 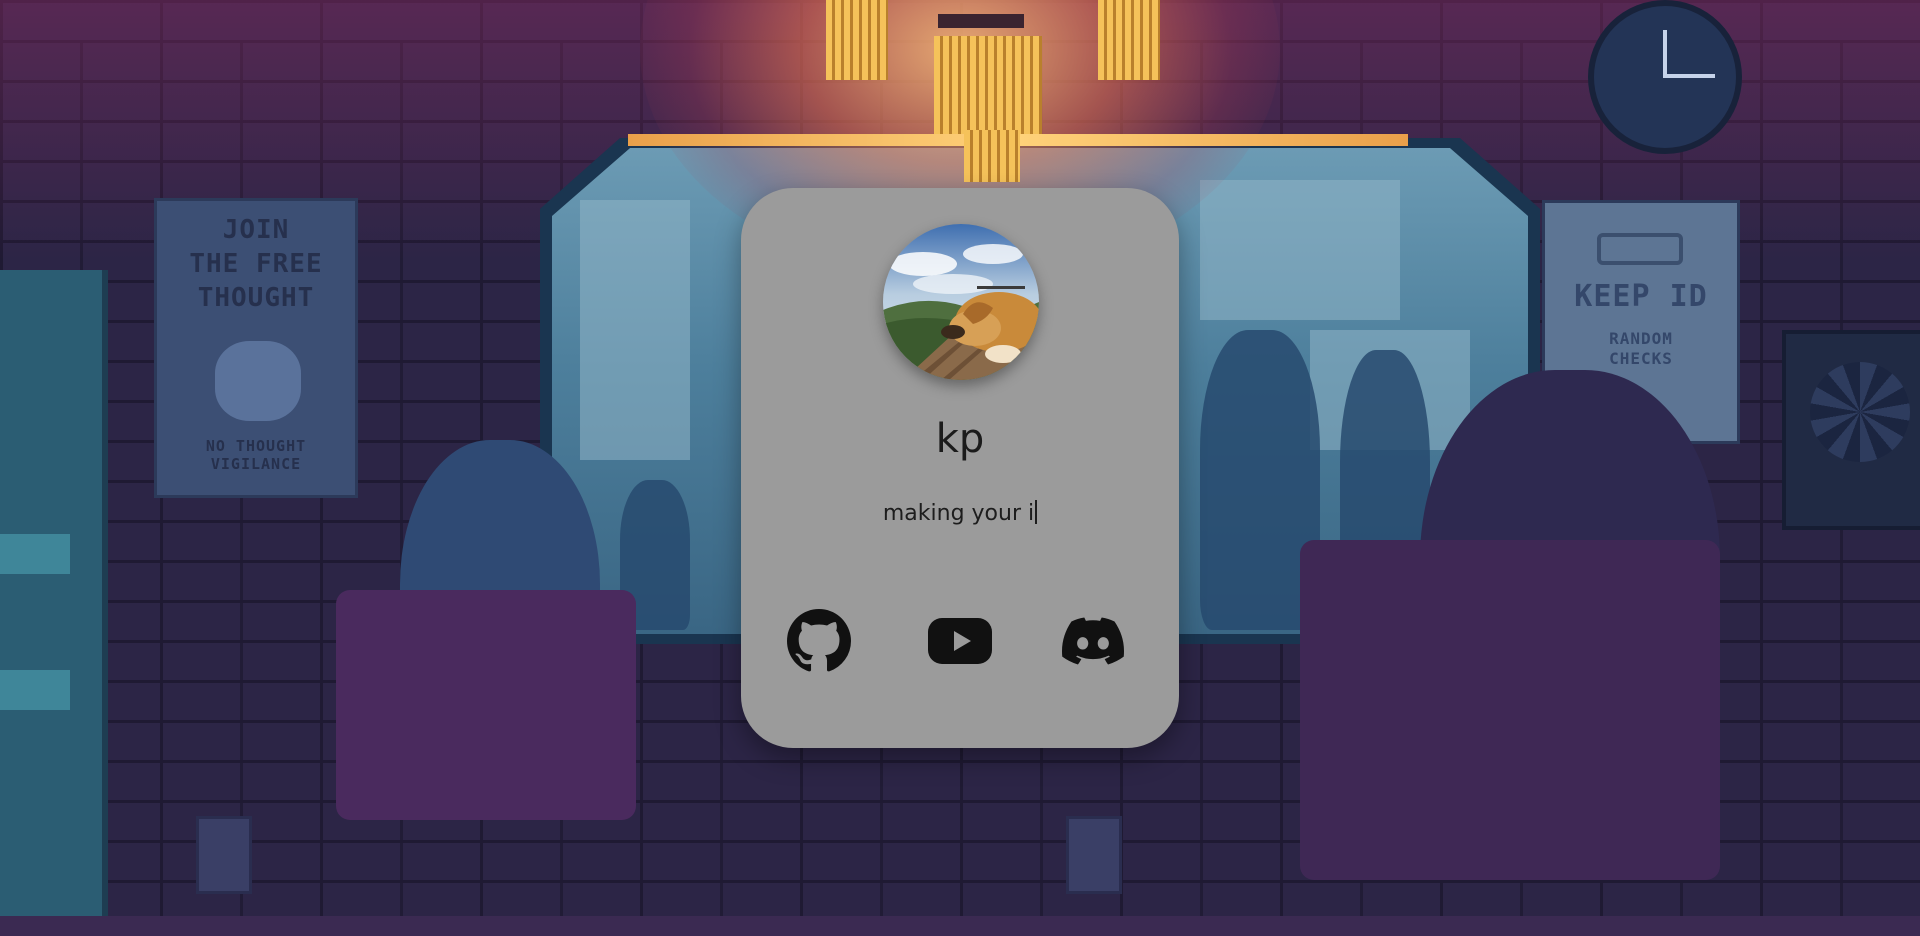 I want to click on wall-fan-unit, so click(x=1851, y=430).